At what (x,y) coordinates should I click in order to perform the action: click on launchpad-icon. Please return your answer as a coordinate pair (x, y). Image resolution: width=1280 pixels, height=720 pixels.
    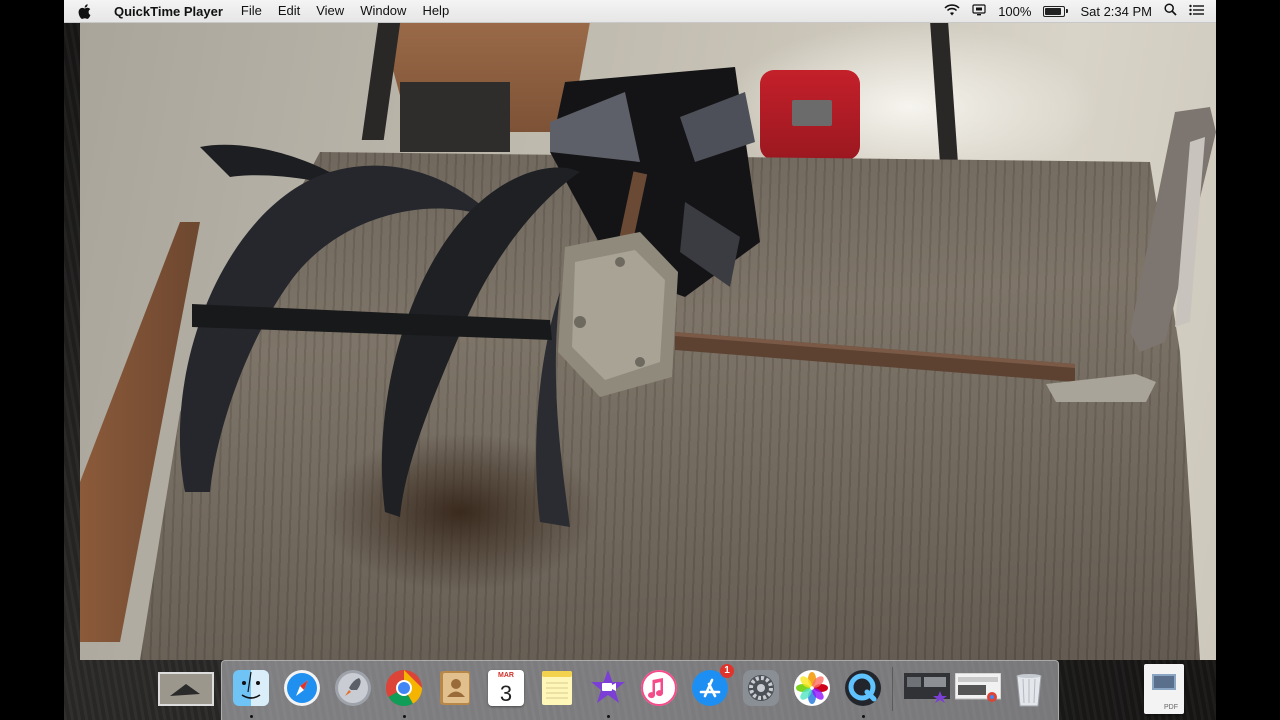
    Looking at the image, I should click on (353, 688).